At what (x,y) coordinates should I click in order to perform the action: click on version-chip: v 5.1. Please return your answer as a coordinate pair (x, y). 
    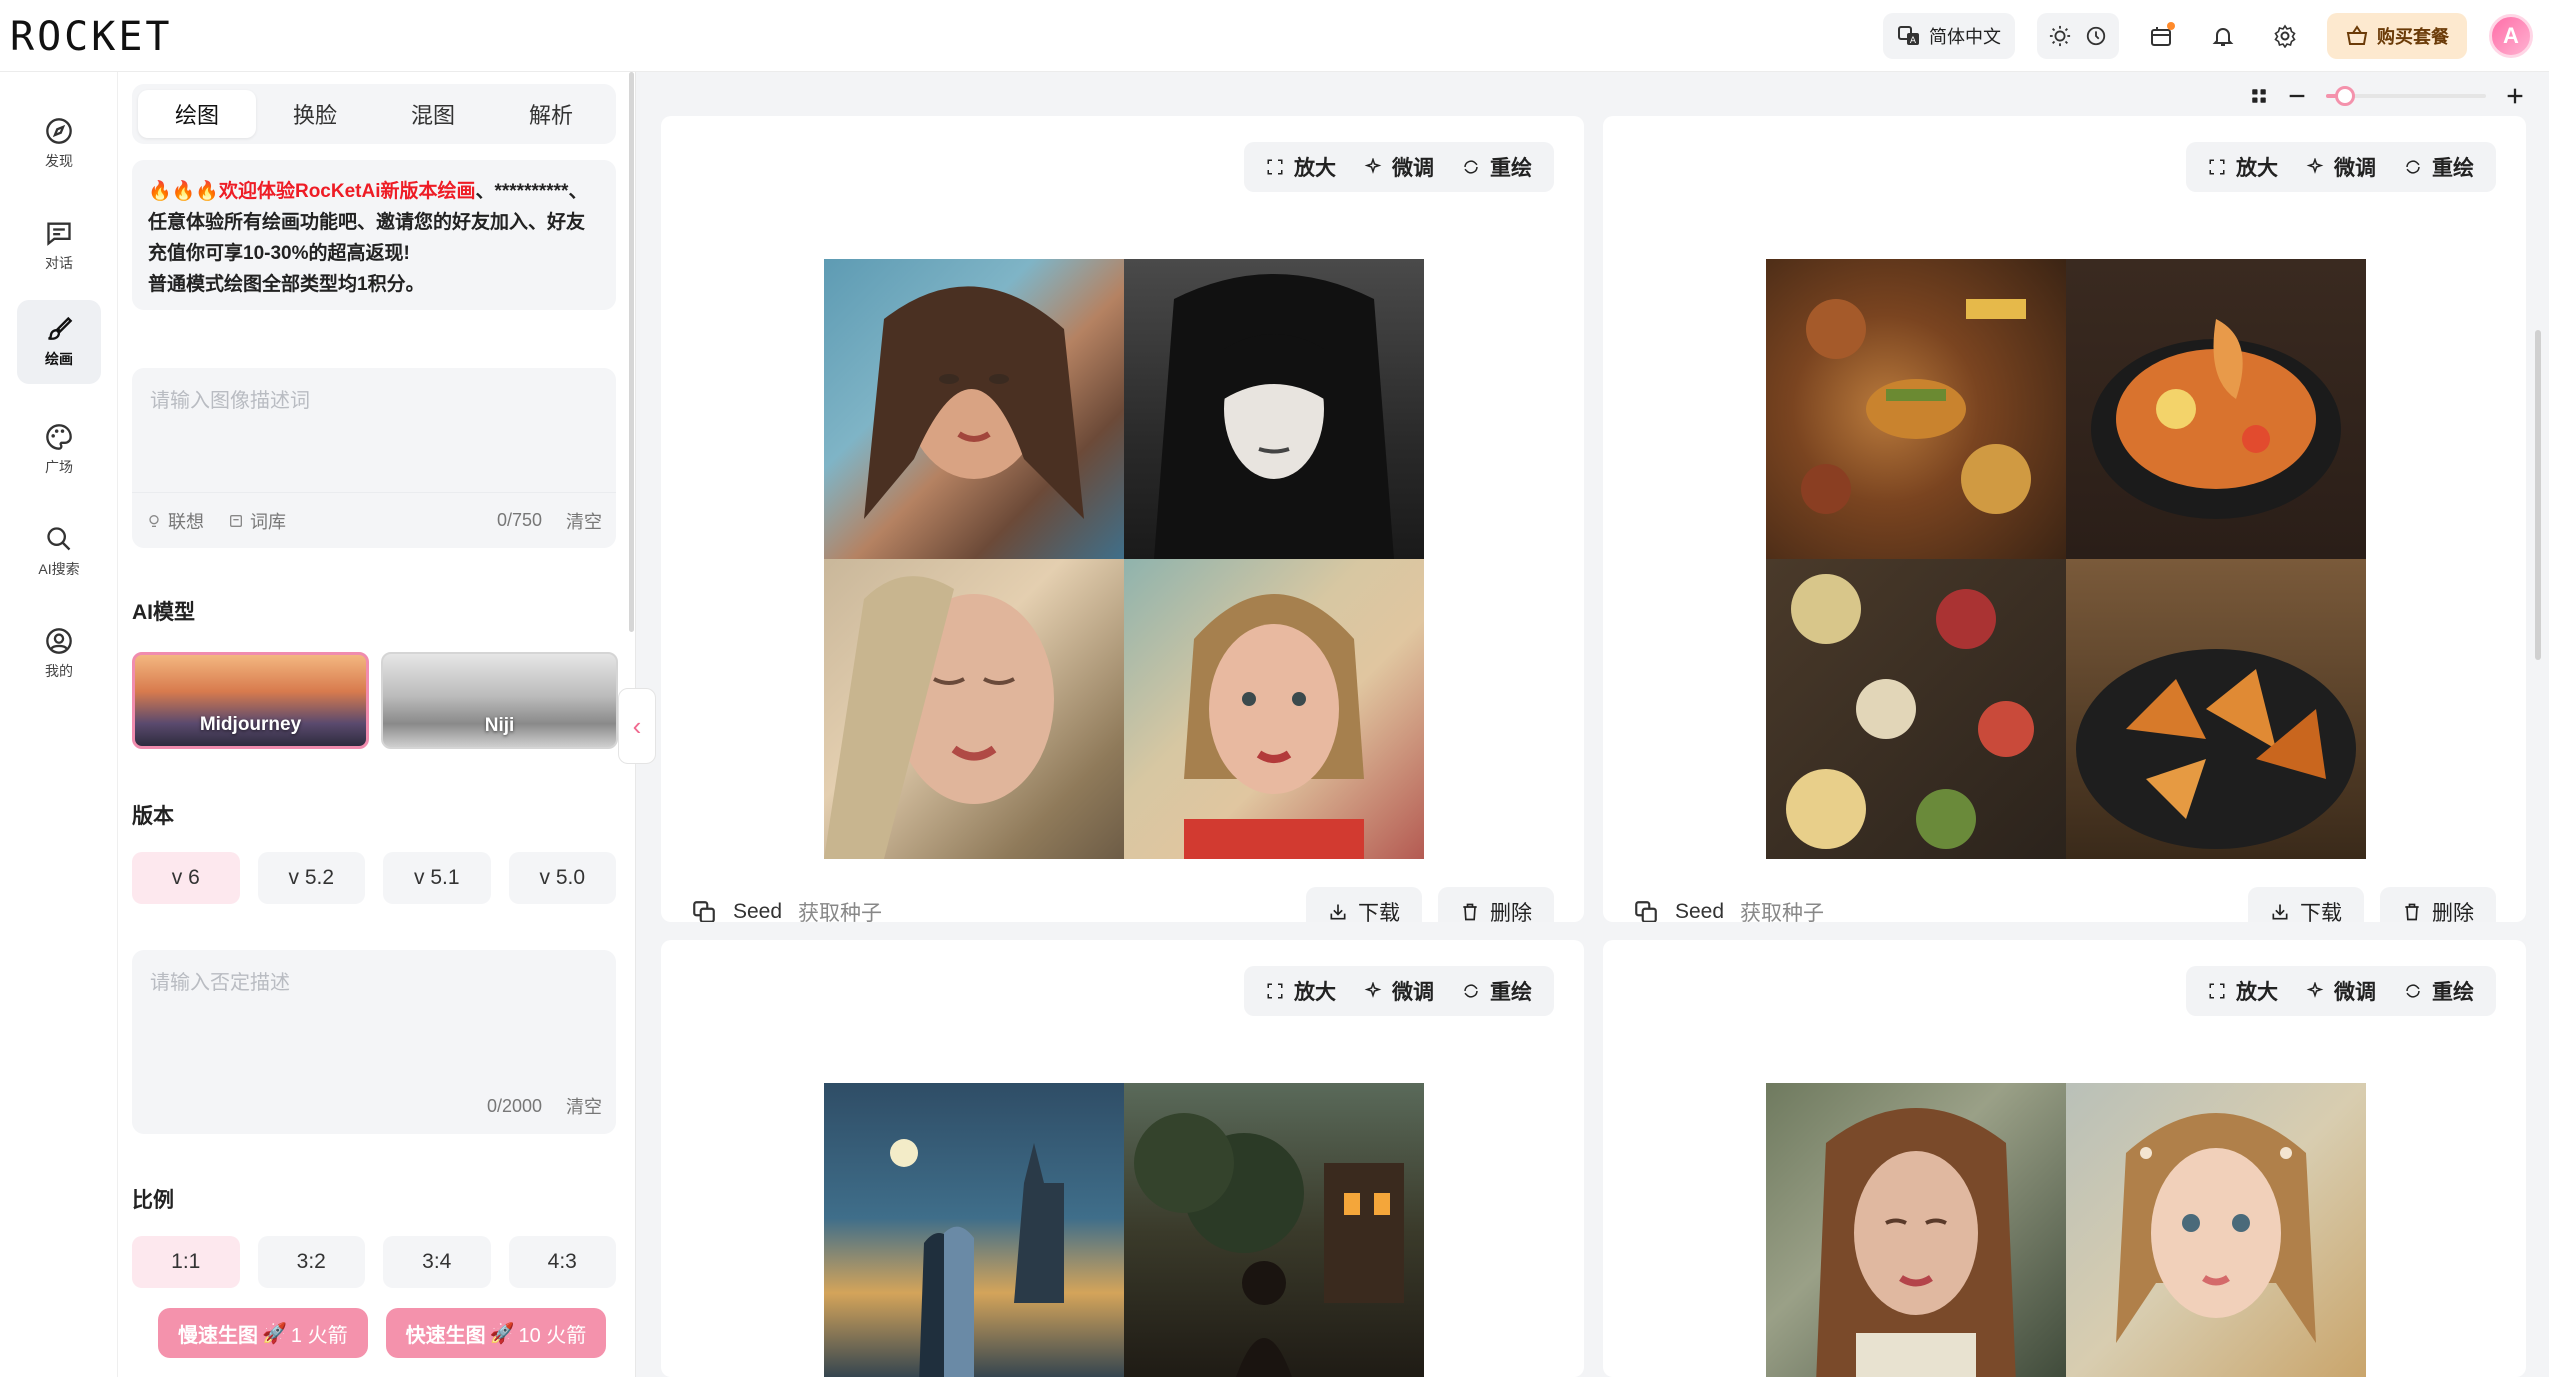
    Looking at the image, I should click on (437, 878).